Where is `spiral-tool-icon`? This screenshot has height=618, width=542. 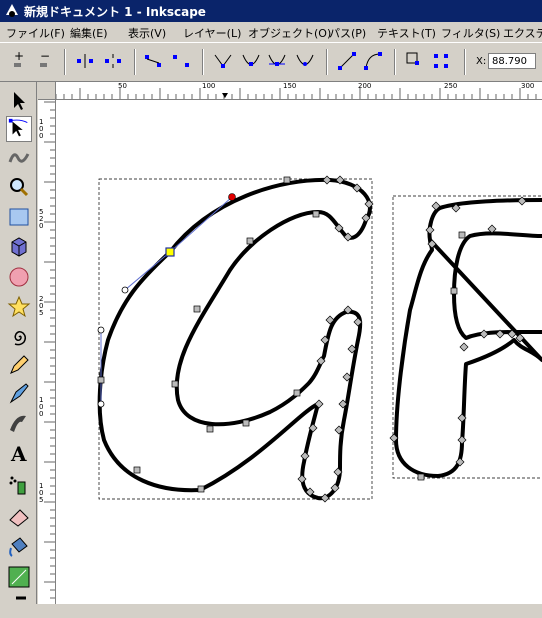 spiral-tool-icon is located at coordinates (19, 337).